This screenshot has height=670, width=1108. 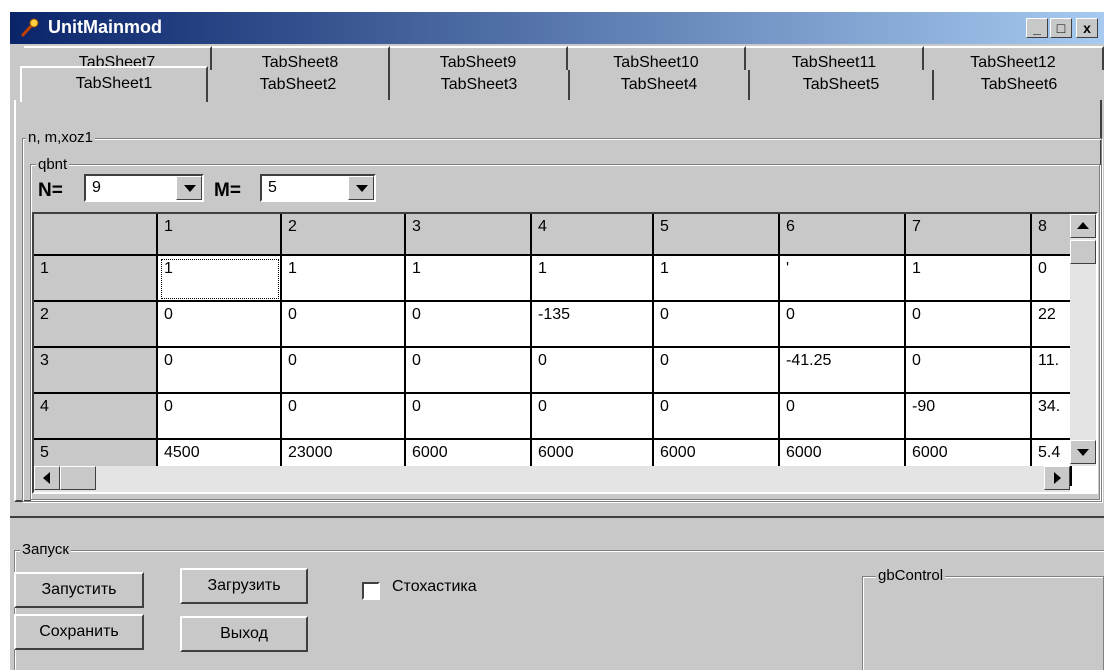 I want to click on window-title: UnitMainmod, so click(x=105, y=27).